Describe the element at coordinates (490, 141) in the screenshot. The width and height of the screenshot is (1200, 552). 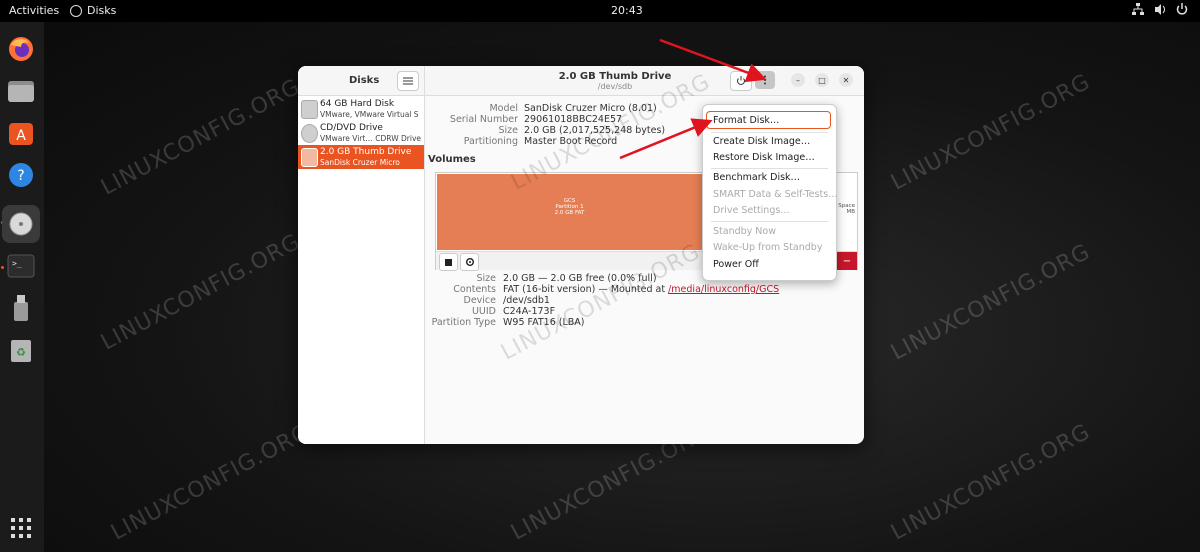
I see `info-key: Partitioning` at that location.